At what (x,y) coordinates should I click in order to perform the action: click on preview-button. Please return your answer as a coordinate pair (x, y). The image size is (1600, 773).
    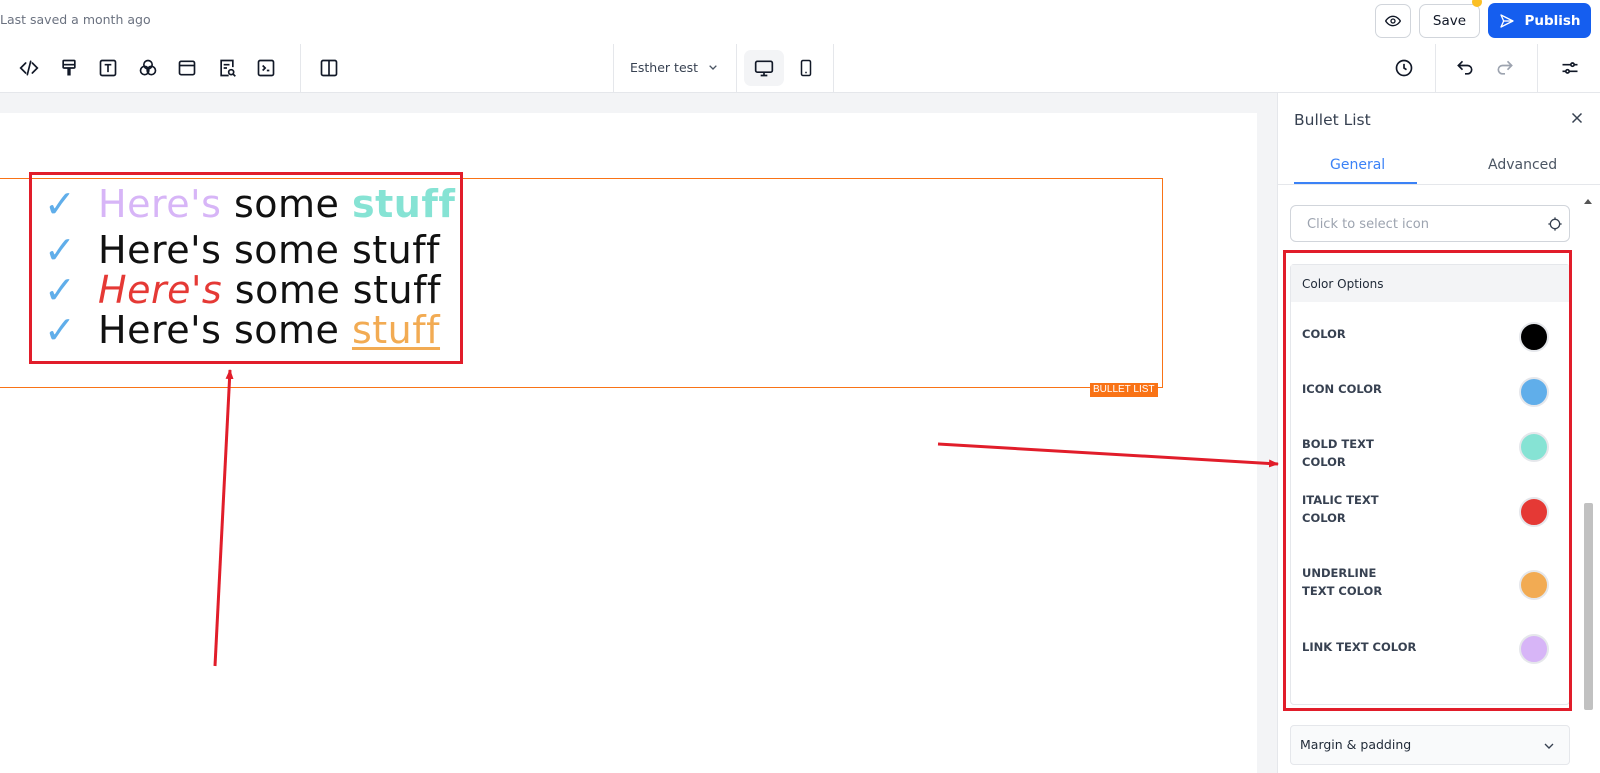
    Looking at the image, I should click on (1393, 21).